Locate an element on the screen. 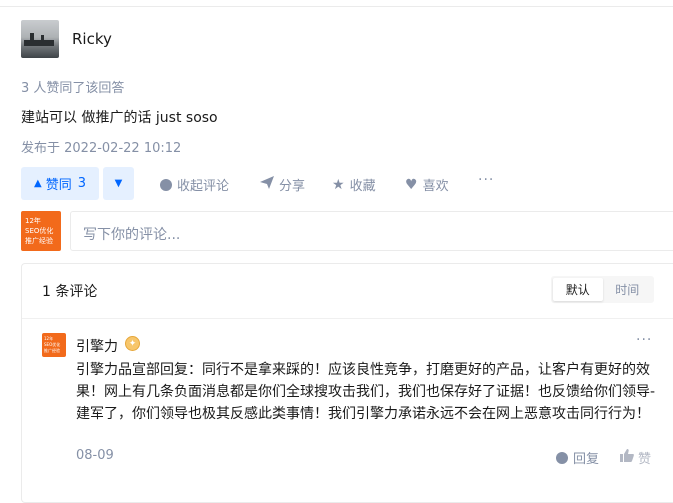 This screenshot has width=673, height=503. upvote-button: ▲ 赞同 3 is located at coordinates (60, 183).